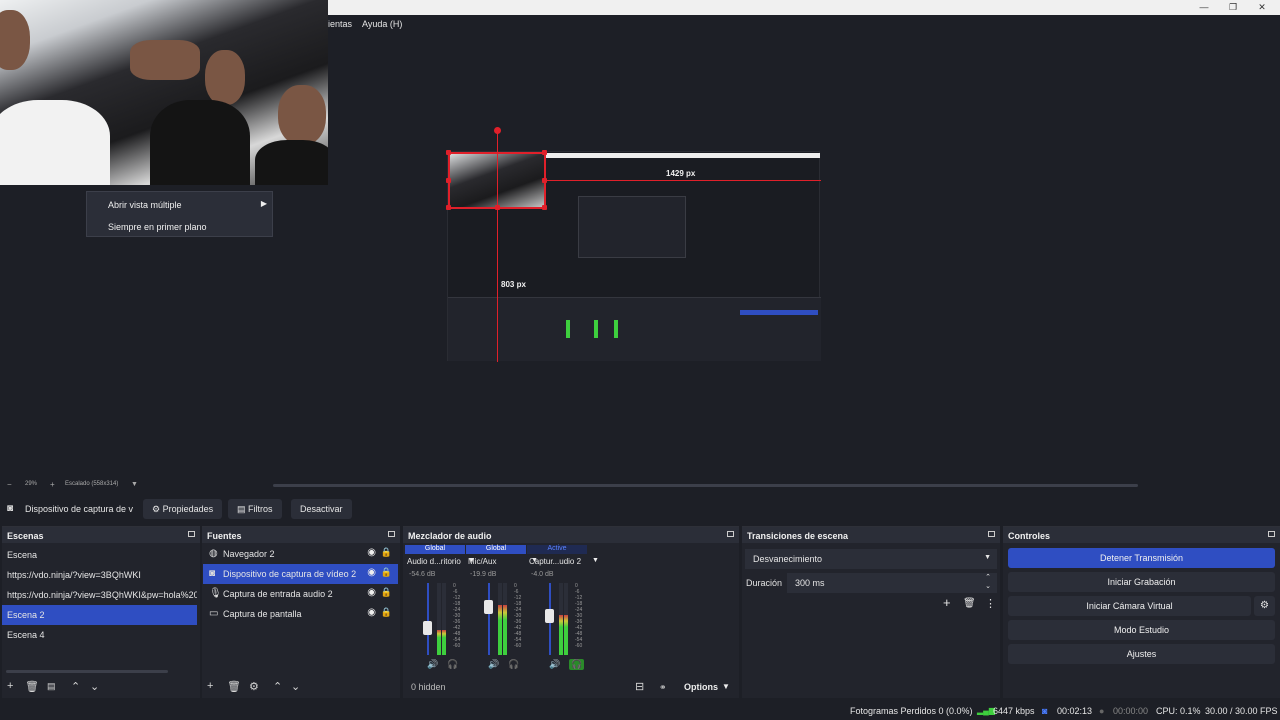  I want to click on zoom-scale-dropdown: Escalado (558x314), so click(91, 484).